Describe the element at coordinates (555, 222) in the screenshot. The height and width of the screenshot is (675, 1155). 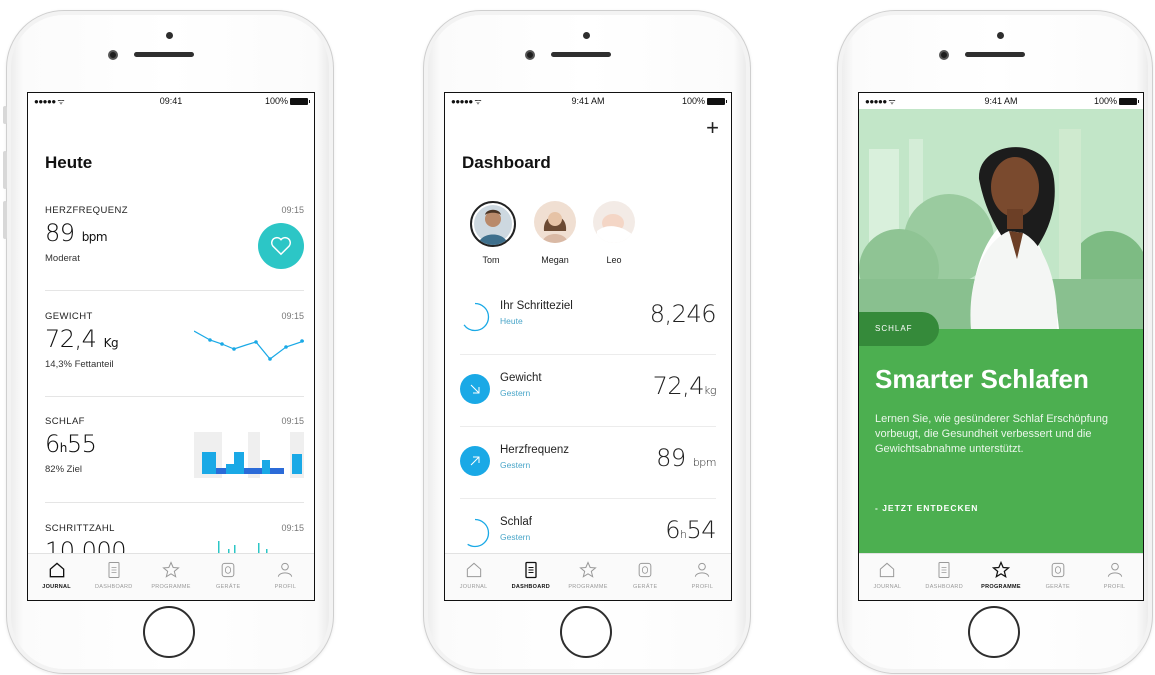
I see `avatar-megan` at that location.